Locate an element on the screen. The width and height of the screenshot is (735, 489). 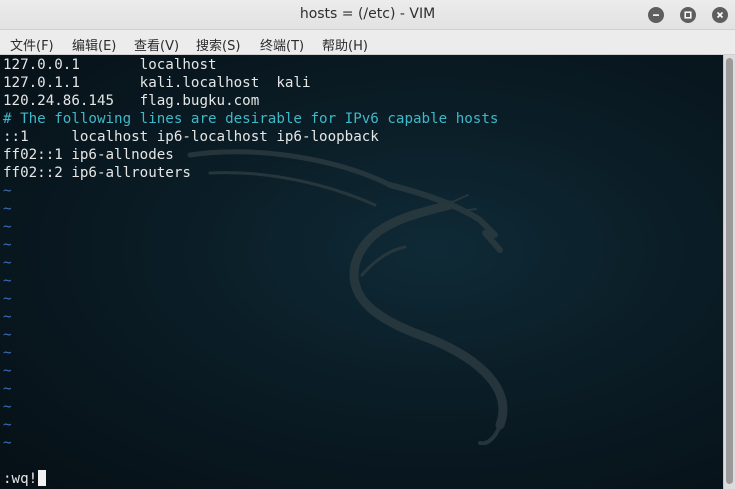
close-button is located at coordinates (720, 15).